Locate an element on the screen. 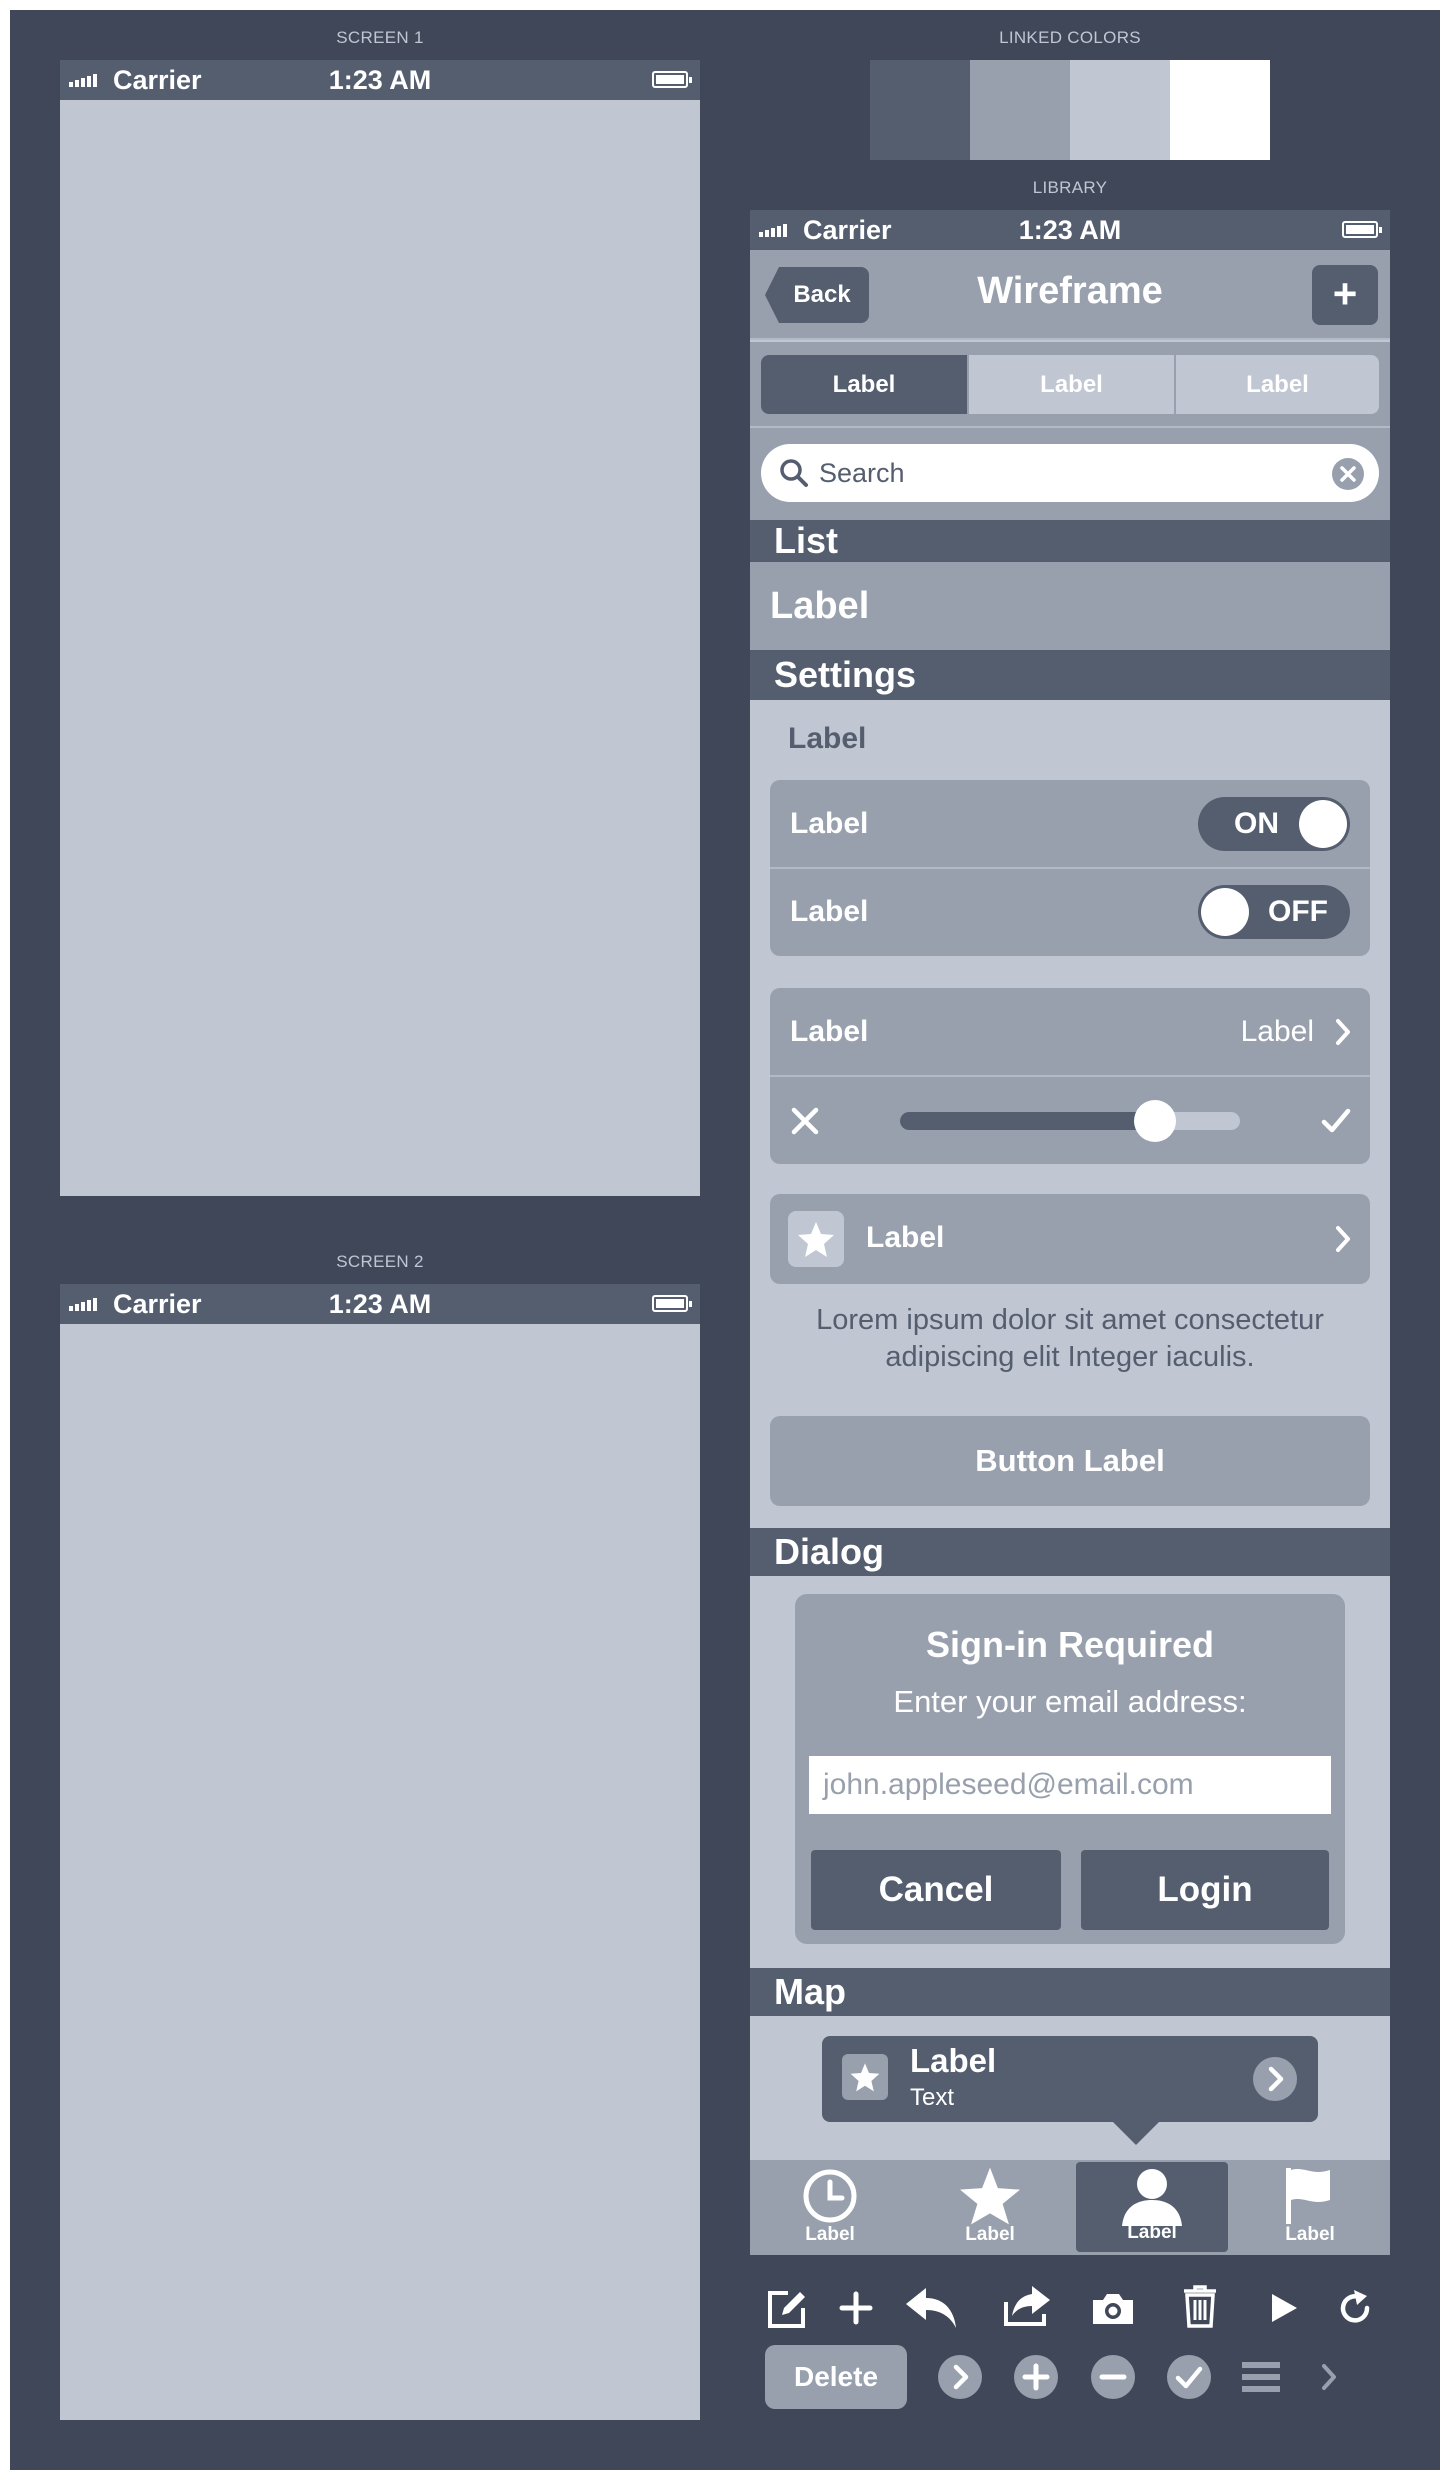  callout-pointer is located at coordinates (1136, 2133).